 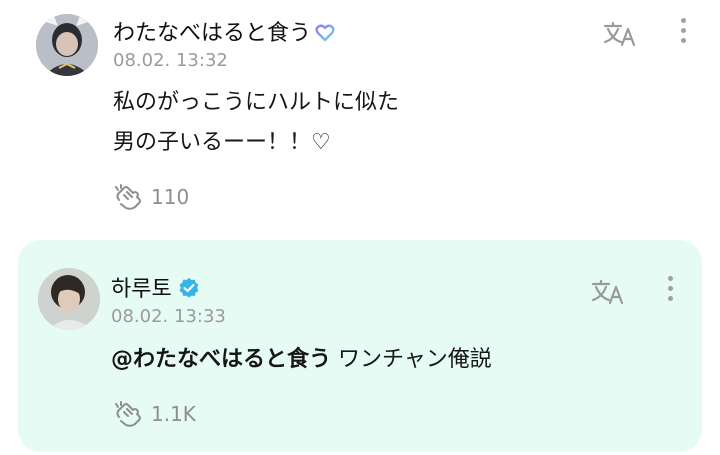 I want to click on verified-check-icon, so click(x=189, y=288).